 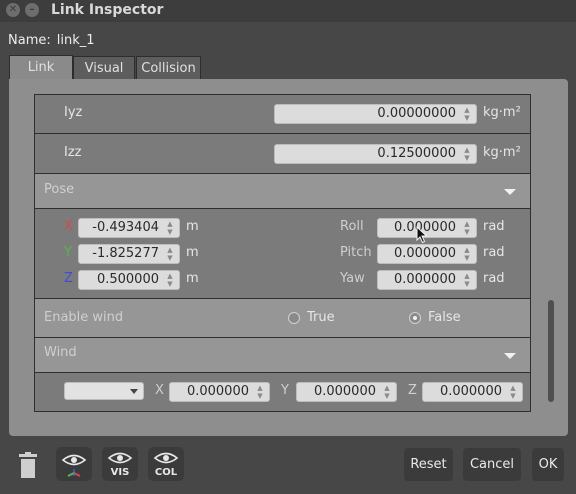 I want to click on izz-unit: kg·m², so click(x=502, y=152).